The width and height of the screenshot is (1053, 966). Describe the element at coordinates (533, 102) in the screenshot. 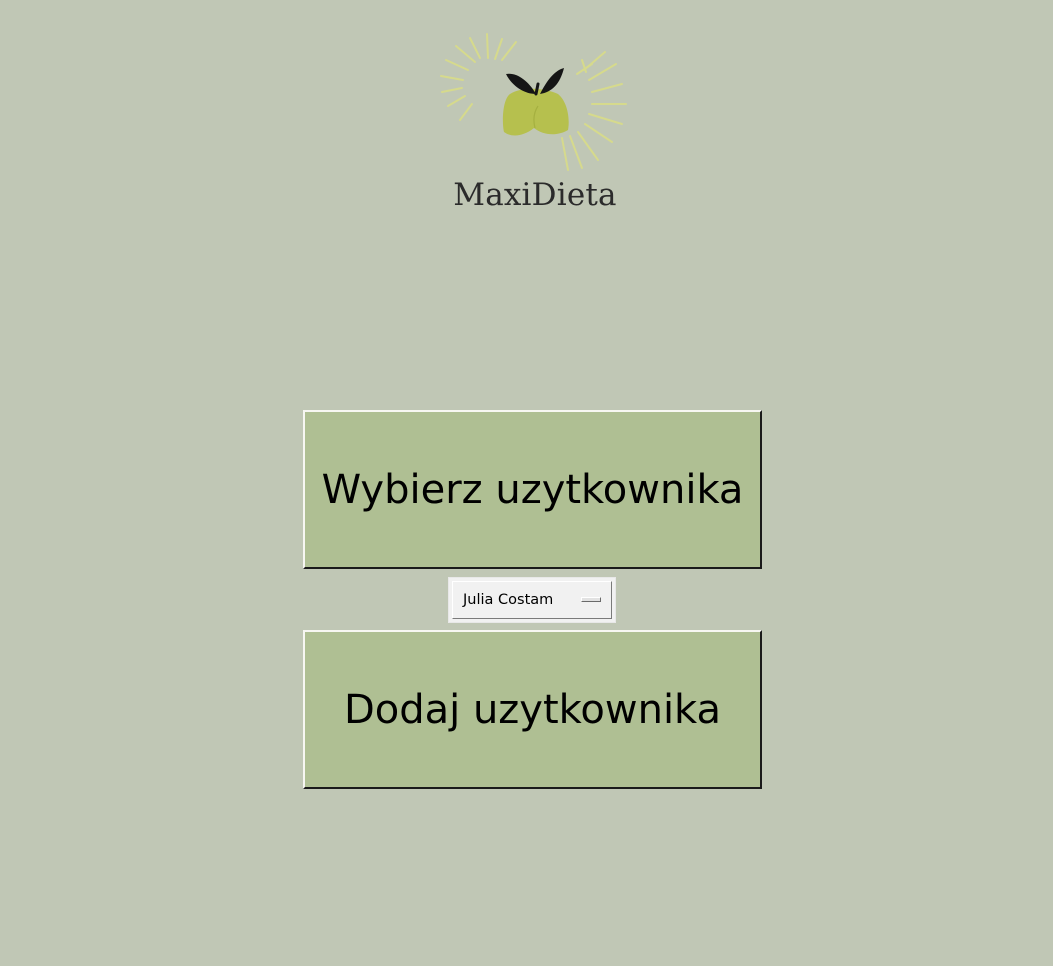

I see `lemon-leaf-burst-icon` at that location.